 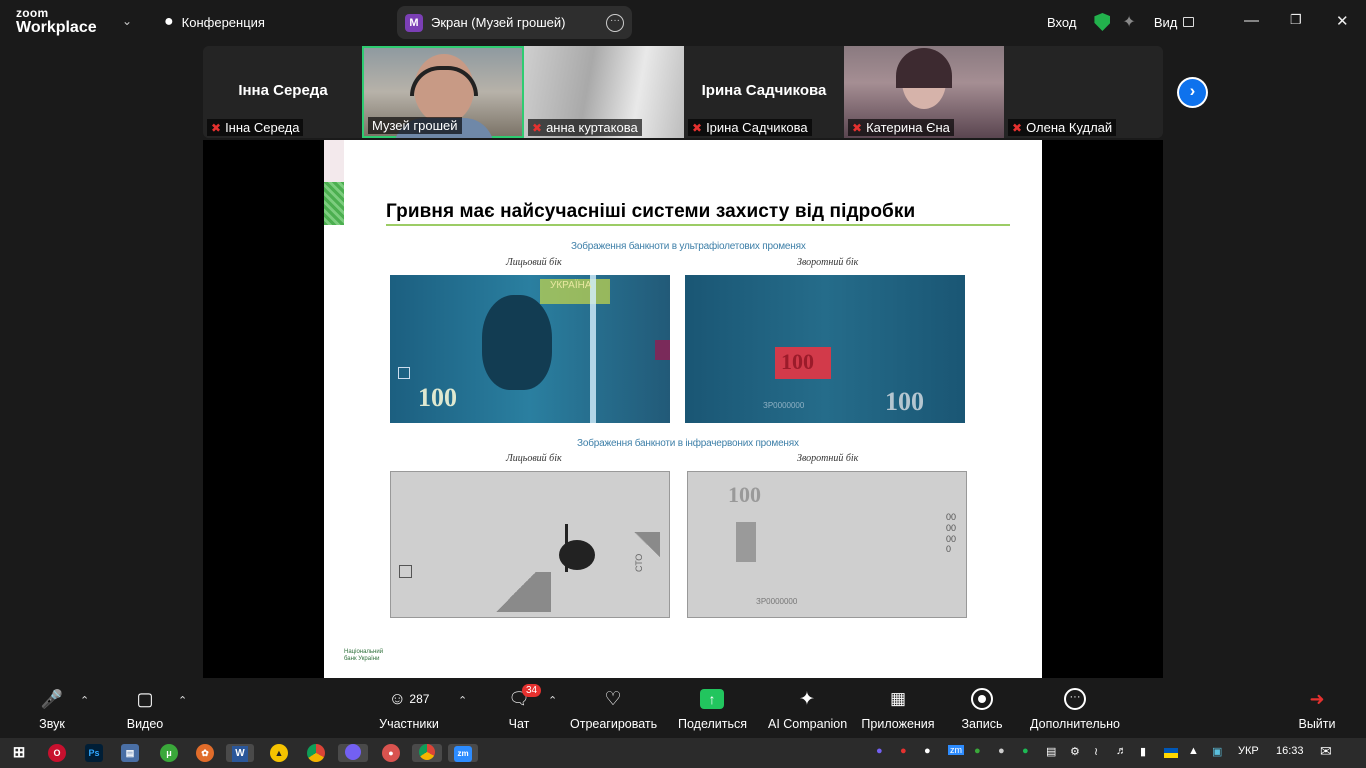 What do you see at coordinates (57, 753) in the screenshot?
I see `opera-icon: O` at bounding box center [57, 753].